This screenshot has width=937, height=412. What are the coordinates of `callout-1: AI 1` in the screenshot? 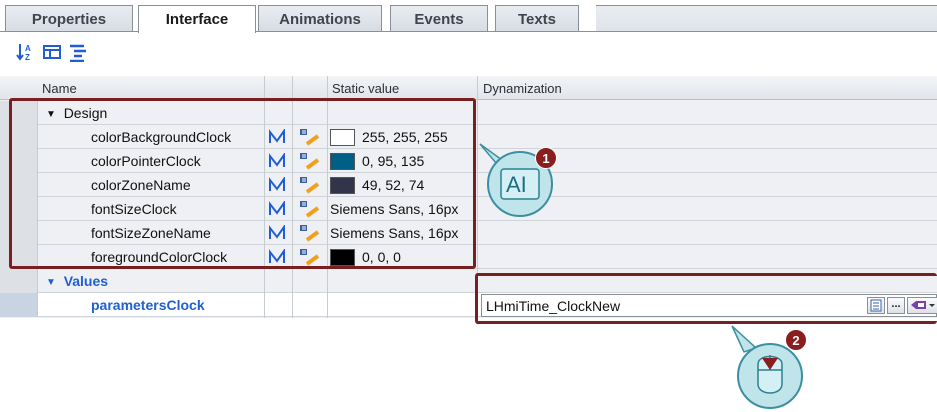 It's located at (521, 180).